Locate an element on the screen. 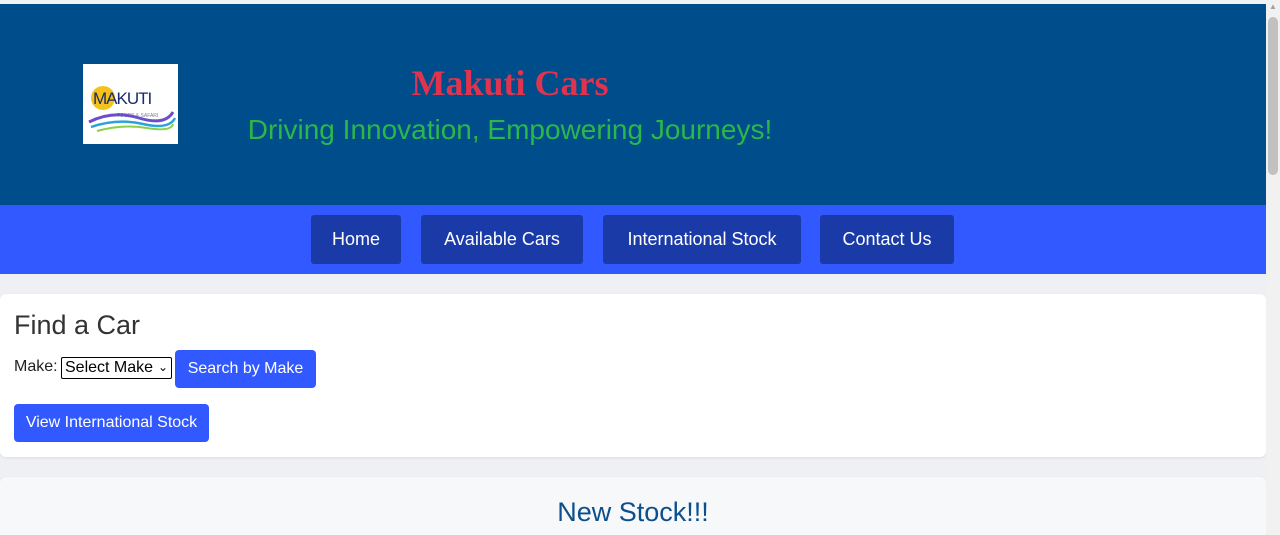  page-scrollbar: ▲ is located at coordinates (1273, 267).